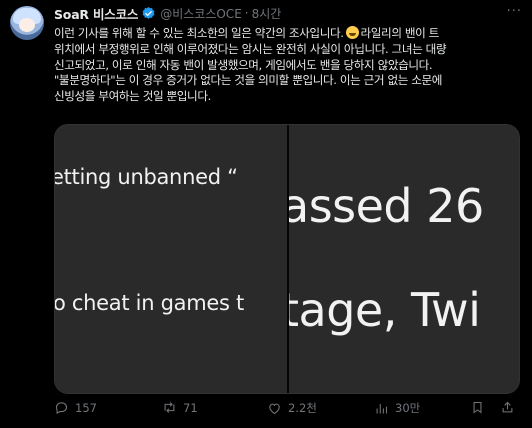 The height and width of the screenshot is (428, 532). I want to click on author-name: SoaR 비스코스, so click(96, 13).